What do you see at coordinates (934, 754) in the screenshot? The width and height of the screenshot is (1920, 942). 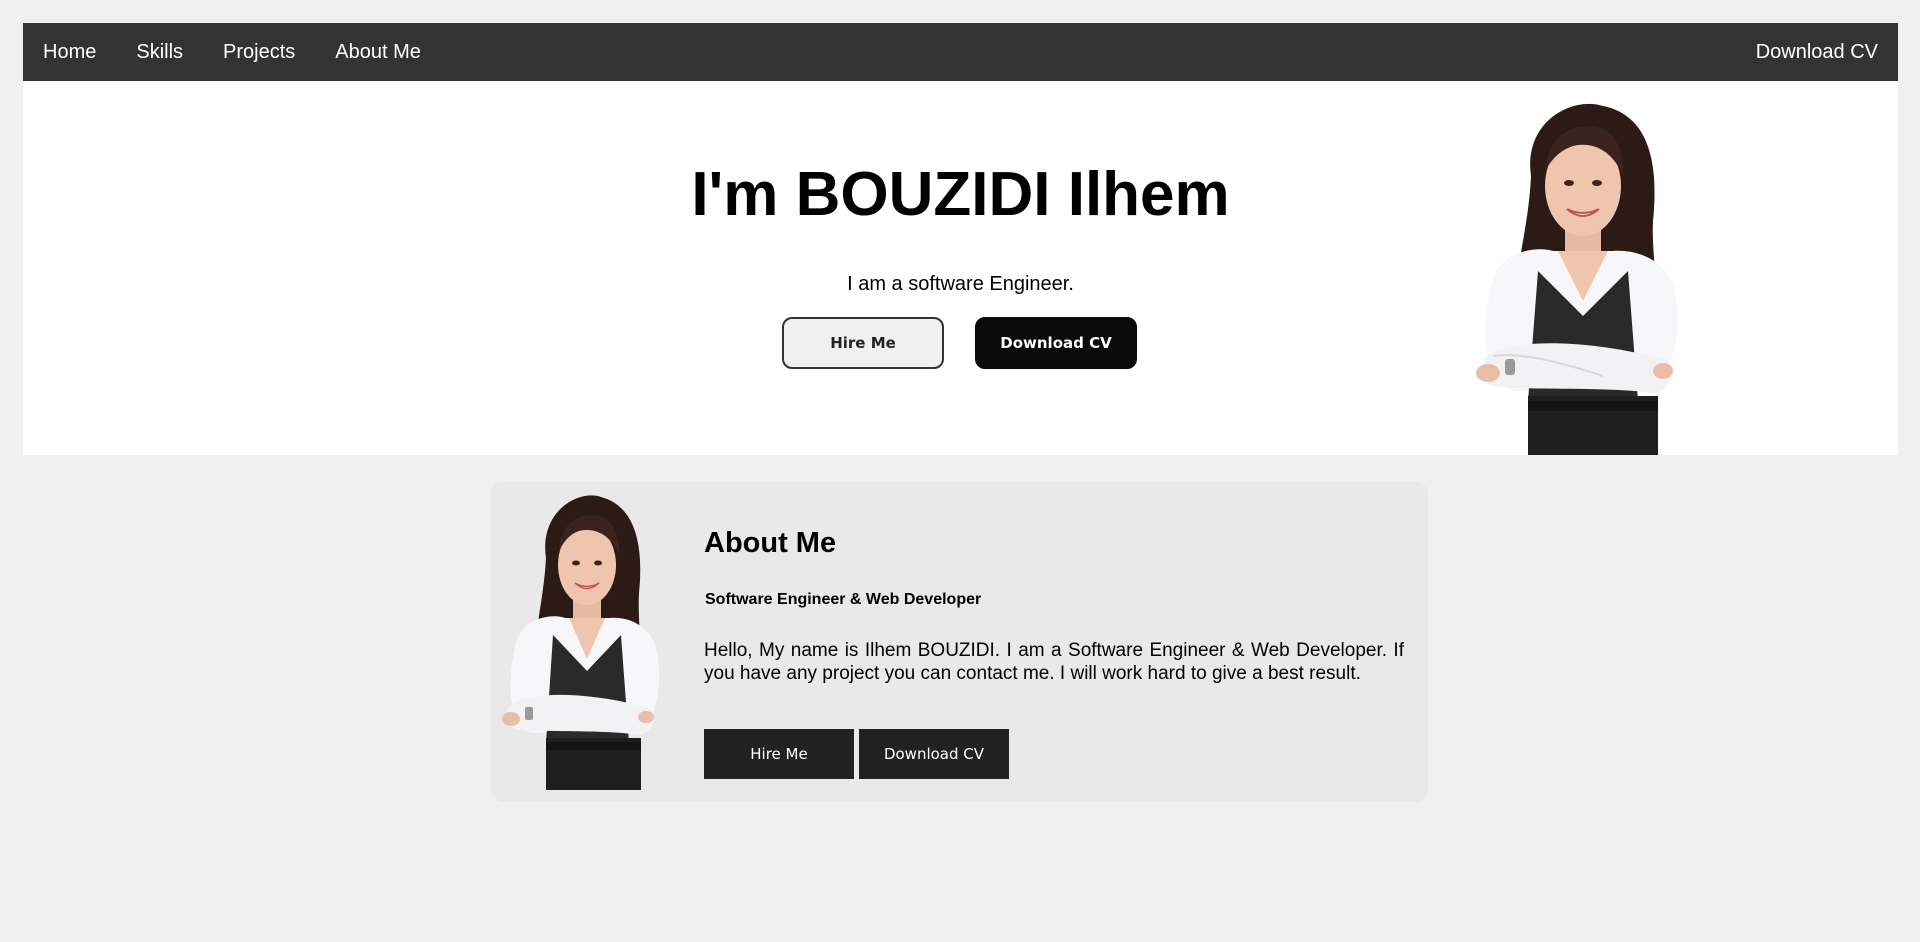 I see `about-download-cv-button: Download CV` at bounding box center [934, 754].